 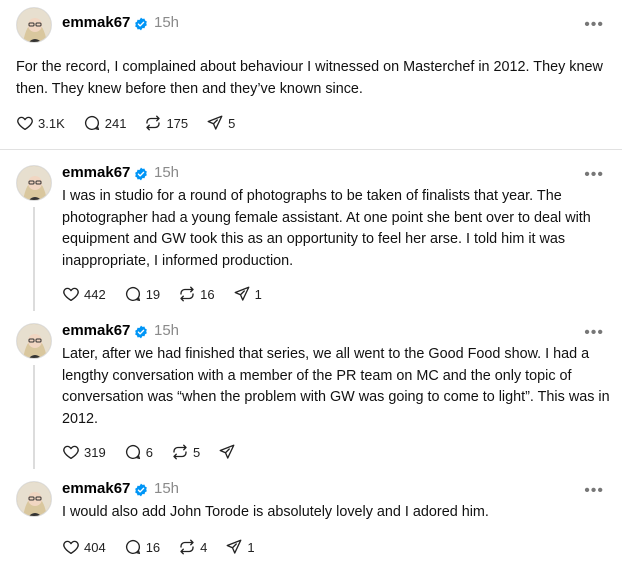 I want to click on reply-button: 19, so click(x=142, y=294).